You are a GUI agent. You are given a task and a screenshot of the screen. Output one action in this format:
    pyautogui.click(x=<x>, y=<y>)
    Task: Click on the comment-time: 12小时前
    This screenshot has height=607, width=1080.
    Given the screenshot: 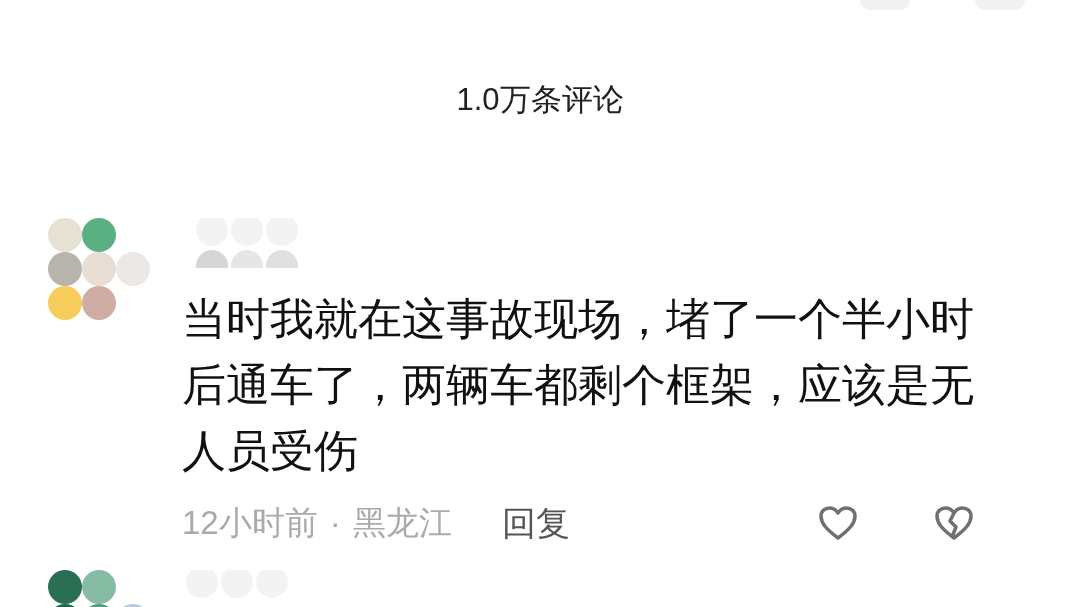 What is the action you would take?
    pyautogui.click(x=250, y=523)
    